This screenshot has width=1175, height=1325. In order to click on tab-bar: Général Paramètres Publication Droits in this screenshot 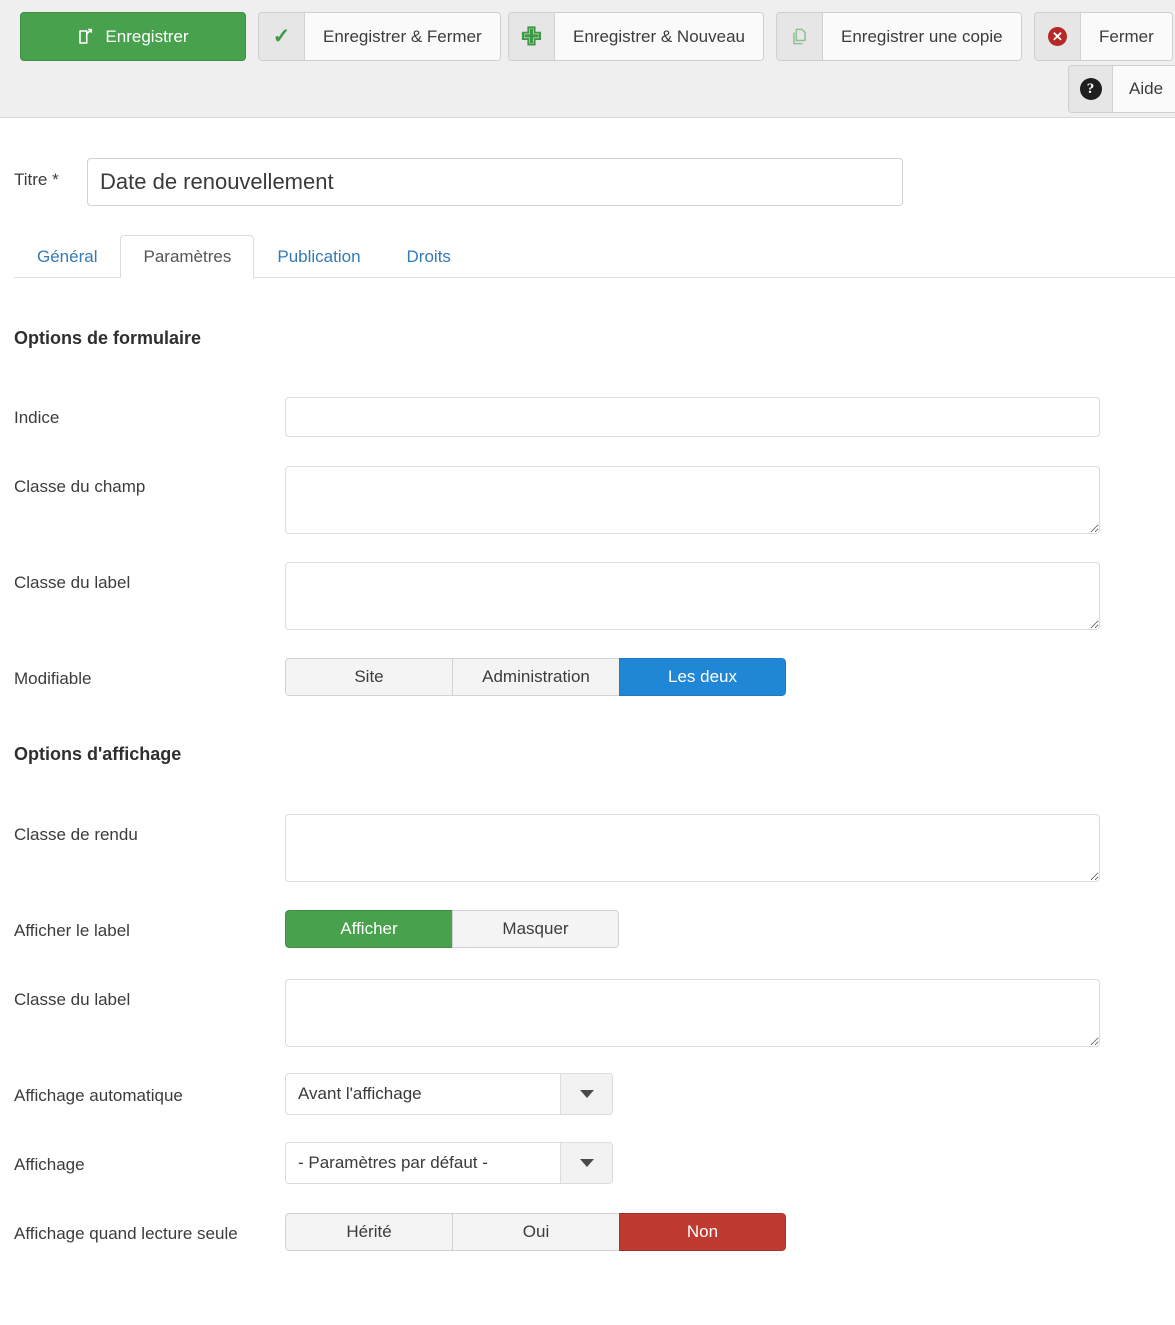, I will do `click(587, 255)`.